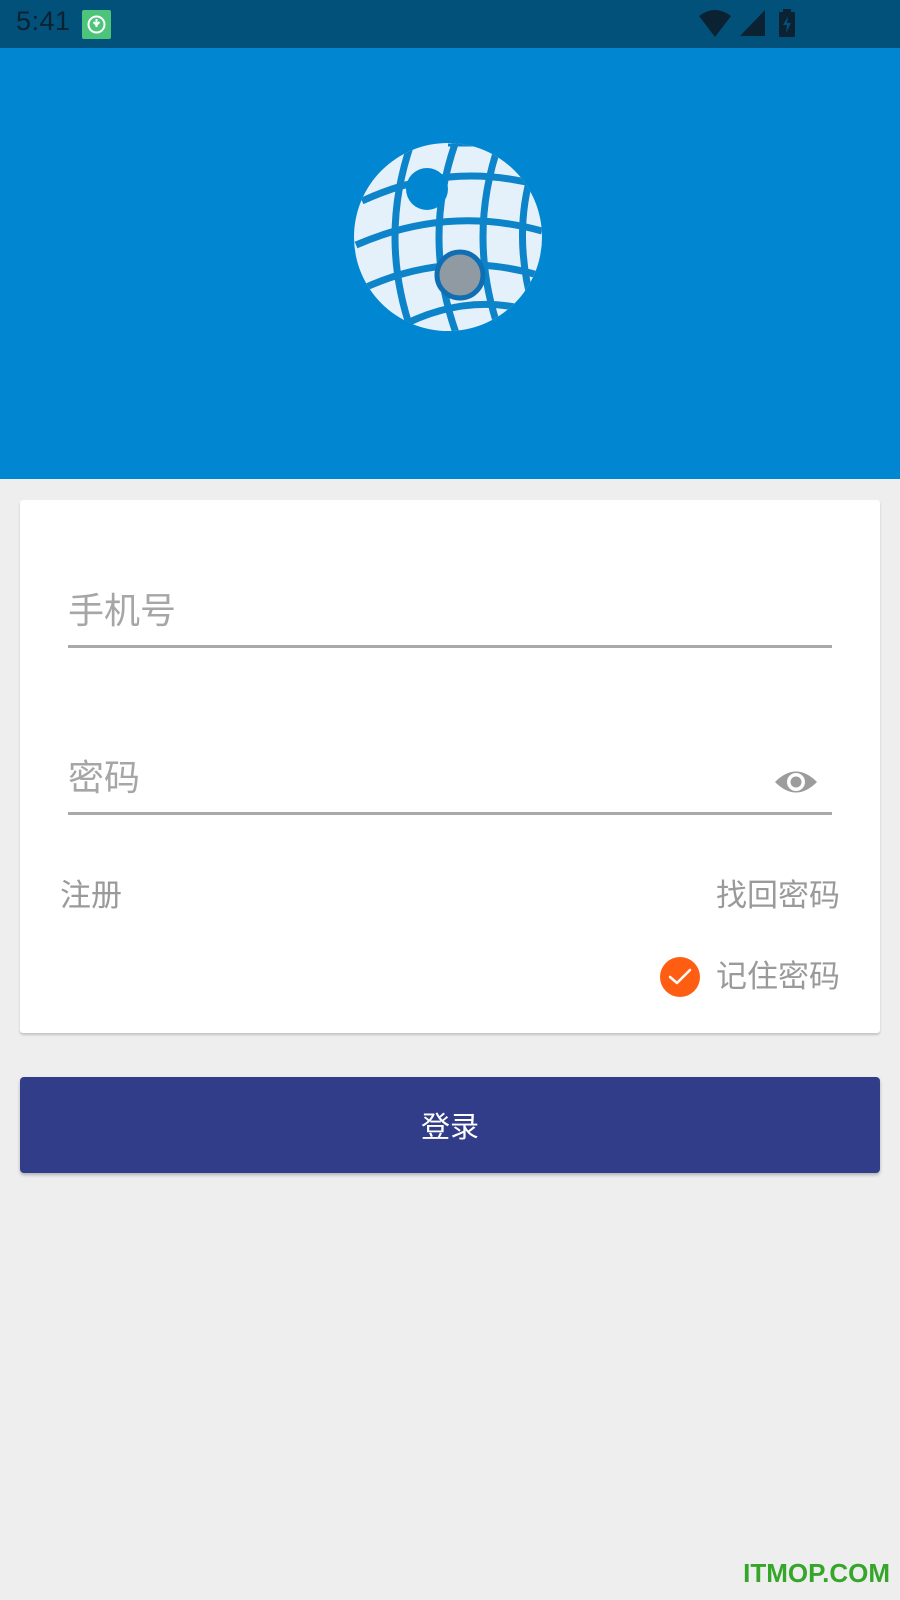  What do you see at coordinates (450, 783) in the screenshot?
I see `password-field: 密码` at bounding box center [450, 783].